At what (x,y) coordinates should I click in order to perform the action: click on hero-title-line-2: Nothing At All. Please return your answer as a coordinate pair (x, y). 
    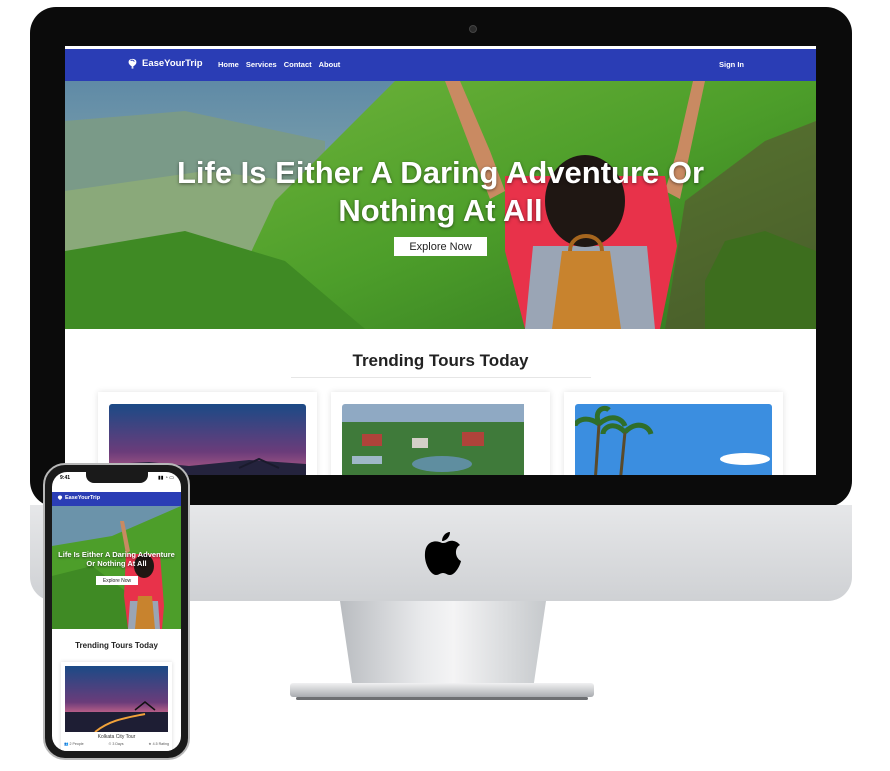
    Looking at the image, I should click on (440, 210).